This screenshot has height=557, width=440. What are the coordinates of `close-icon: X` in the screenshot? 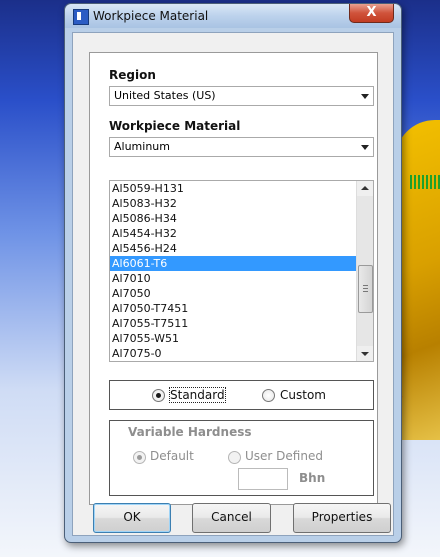 It's located at (371, 12).